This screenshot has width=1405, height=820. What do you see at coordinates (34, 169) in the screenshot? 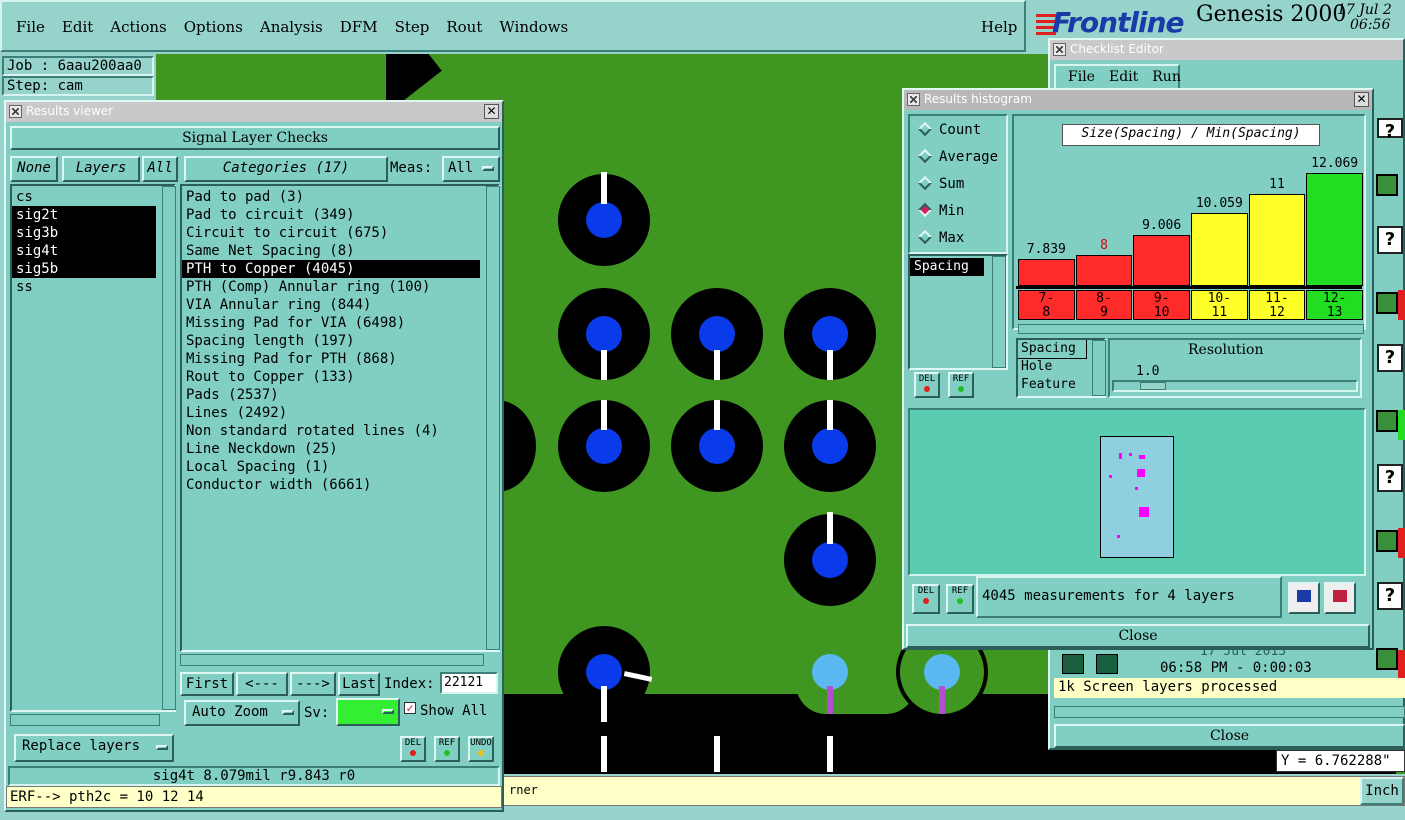
I see `none-button: None` at bounding box center [34, 169].